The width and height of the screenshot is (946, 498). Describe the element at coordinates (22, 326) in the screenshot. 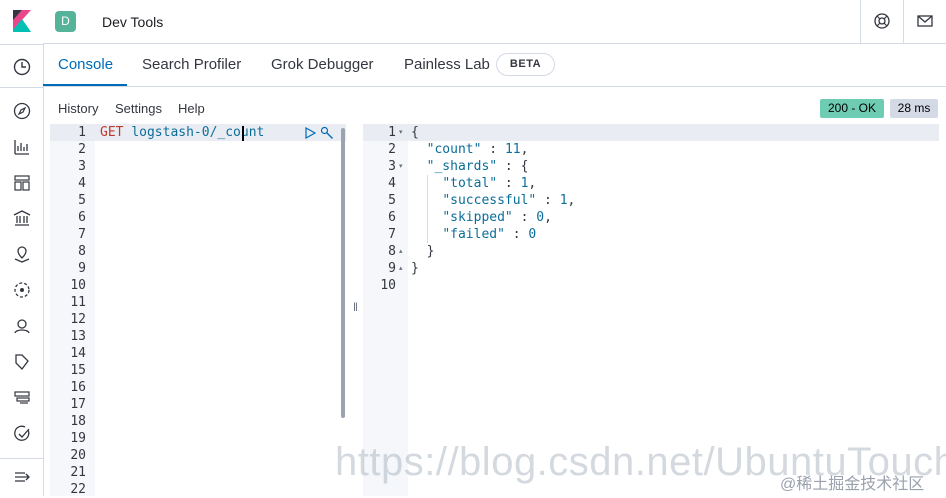

I see `user-icon` at that location.